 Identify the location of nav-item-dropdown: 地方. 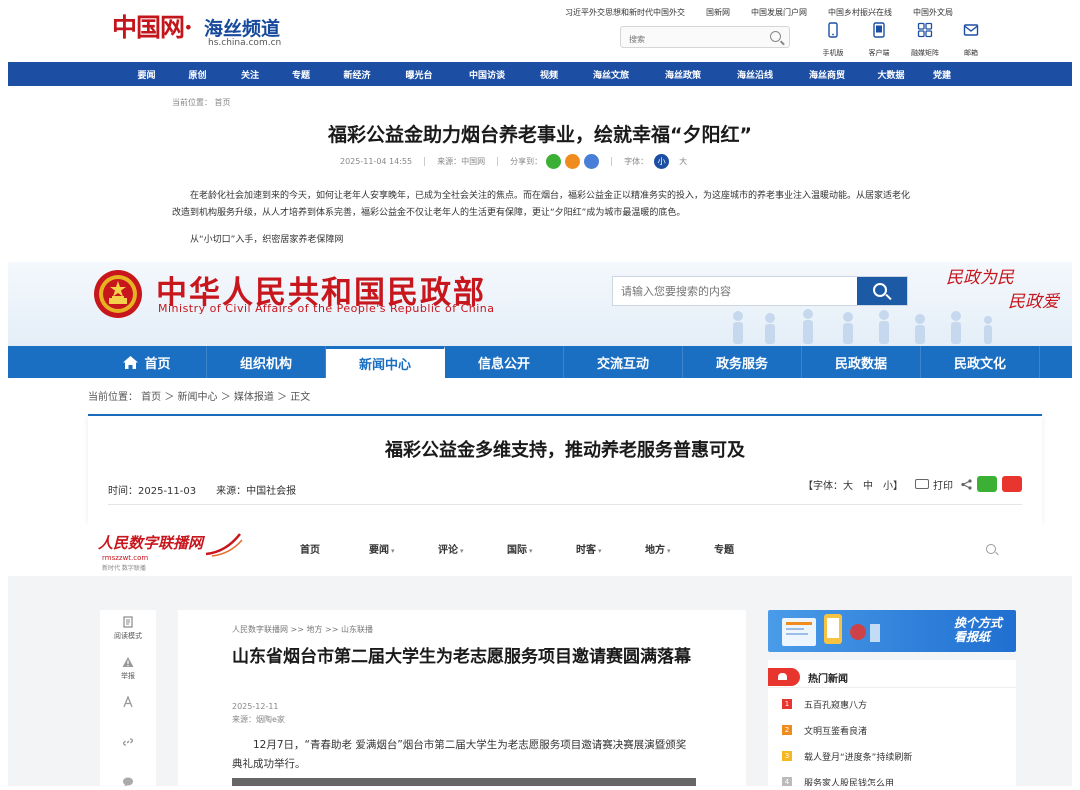
(679, 548).